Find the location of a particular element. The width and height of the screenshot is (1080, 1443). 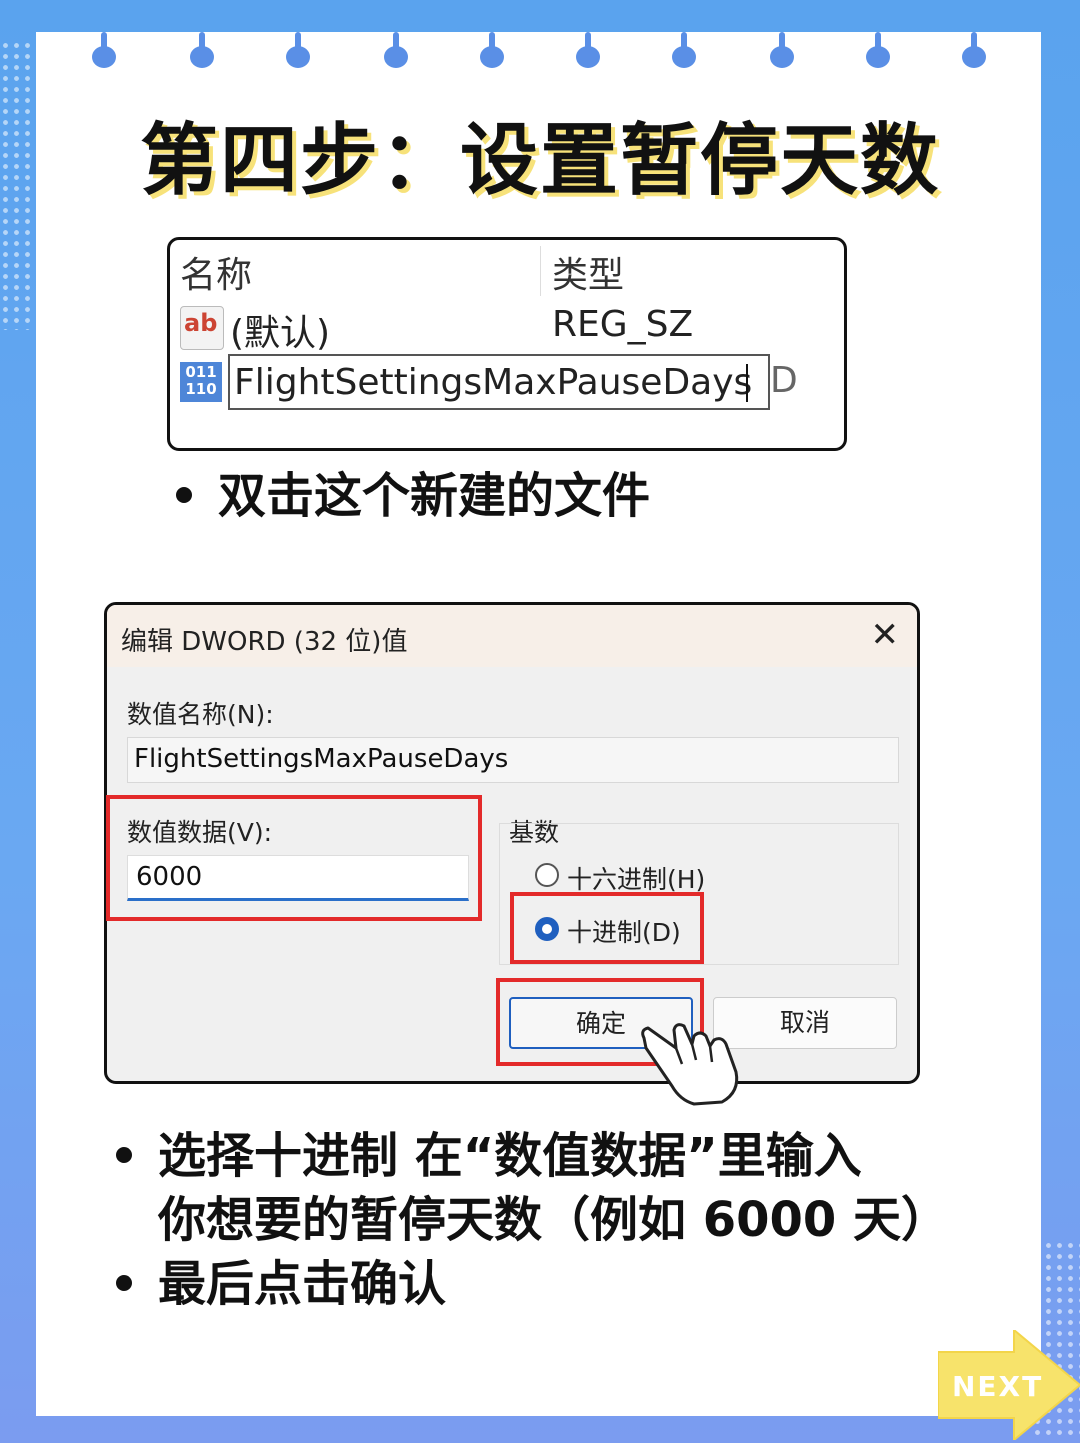

value-name-field: FlightSettingsMaxPauseDays is located at coordinates (513, 760).